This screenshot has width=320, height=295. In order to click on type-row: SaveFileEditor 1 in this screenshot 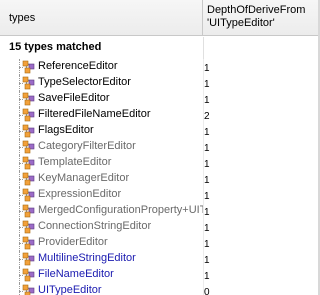, I will do `click(160, 99)`.